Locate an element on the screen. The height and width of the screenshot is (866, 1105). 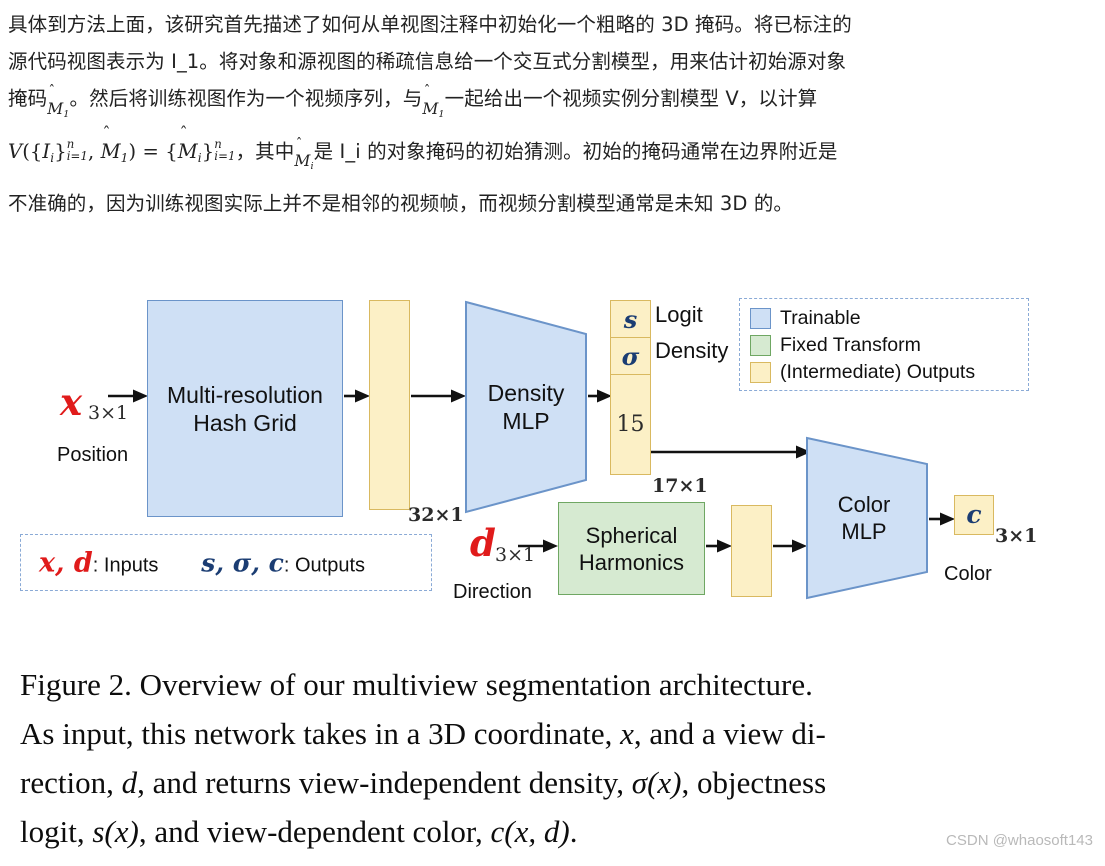
spherical-harmonics-line1: Spherical is located at coordinates (631, 535).